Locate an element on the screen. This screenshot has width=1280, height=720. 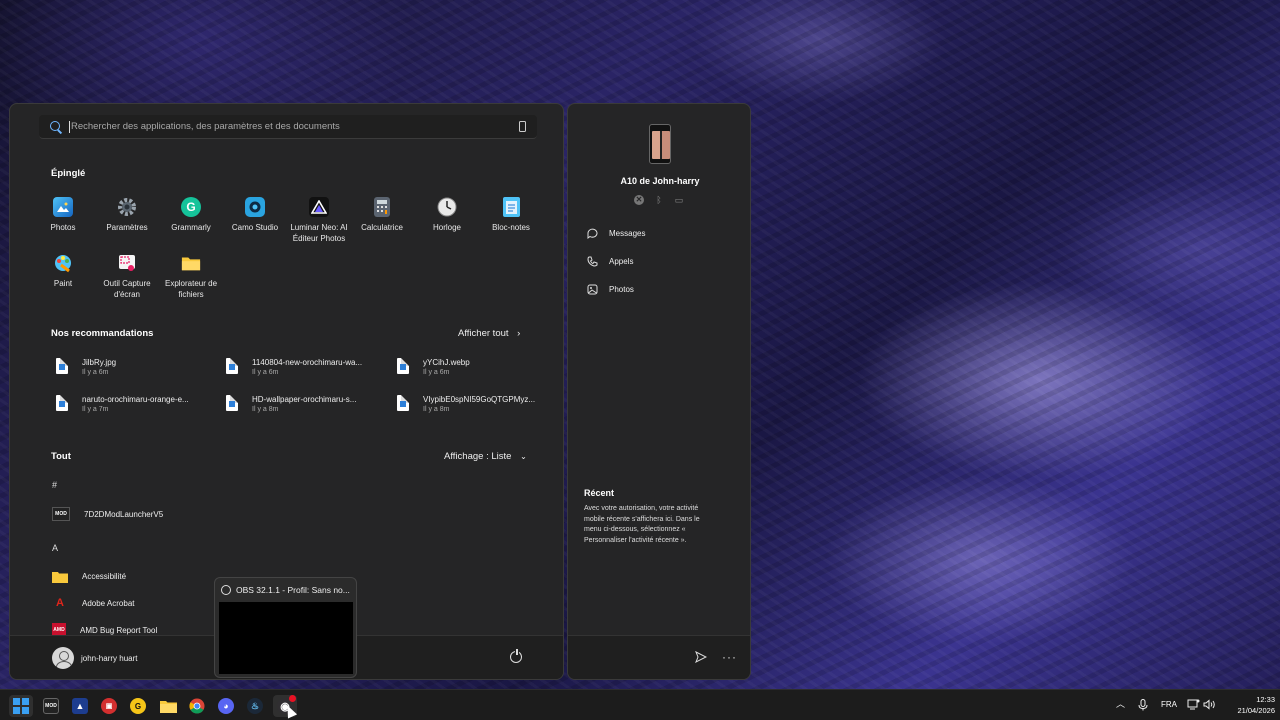
chrome-icon is located at coordinates (197, 706).